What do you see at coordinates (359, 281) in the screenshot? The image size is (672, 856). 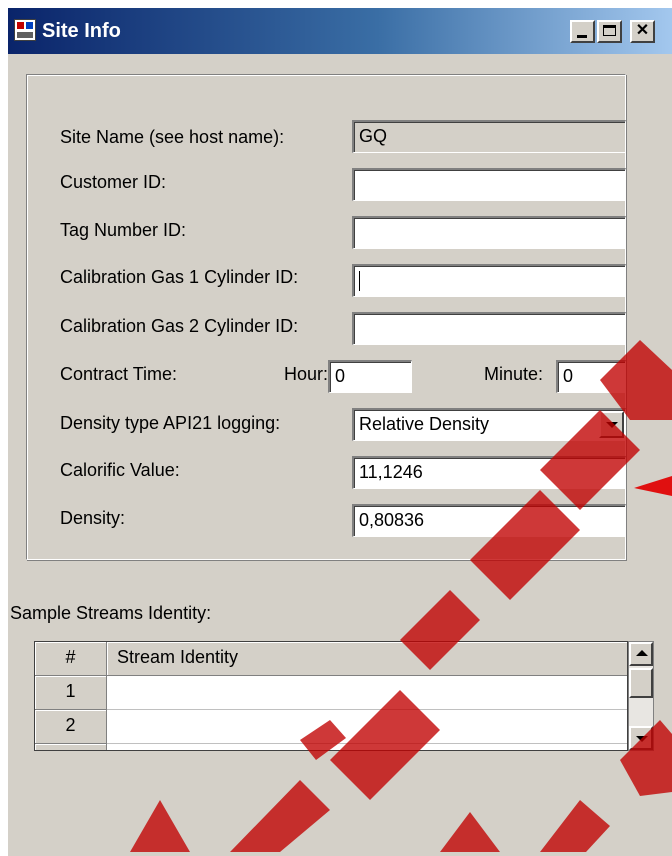 I see `text-caret` at bounding box center [359, 281].